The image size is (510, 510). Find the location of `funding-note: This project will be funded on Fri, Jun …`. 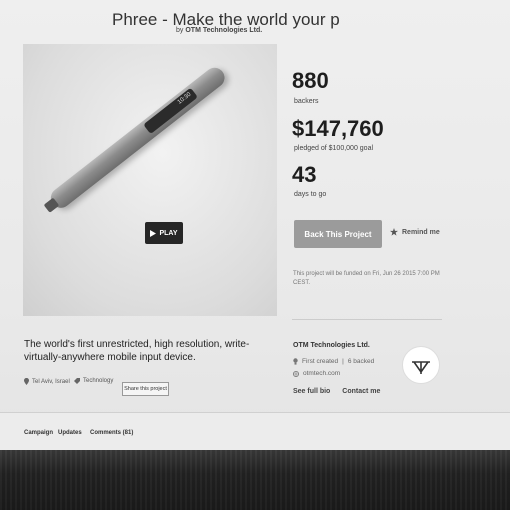

funding-note: This project will be funded on Fri, Jun … is located at coordinates (366, 278).